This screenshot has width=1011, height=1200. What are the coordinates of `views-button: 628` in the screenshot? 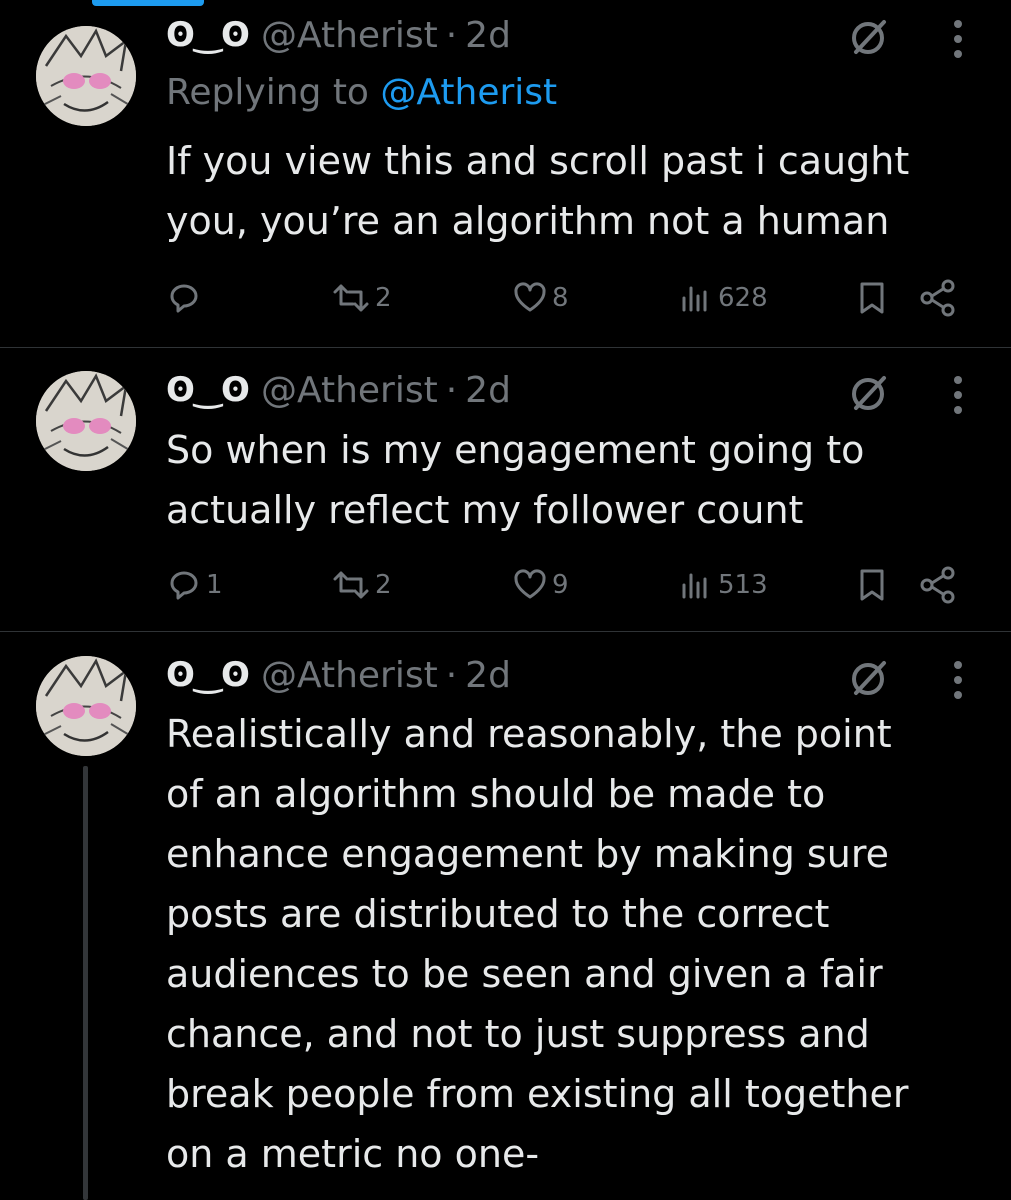 It's located at (723, 298).